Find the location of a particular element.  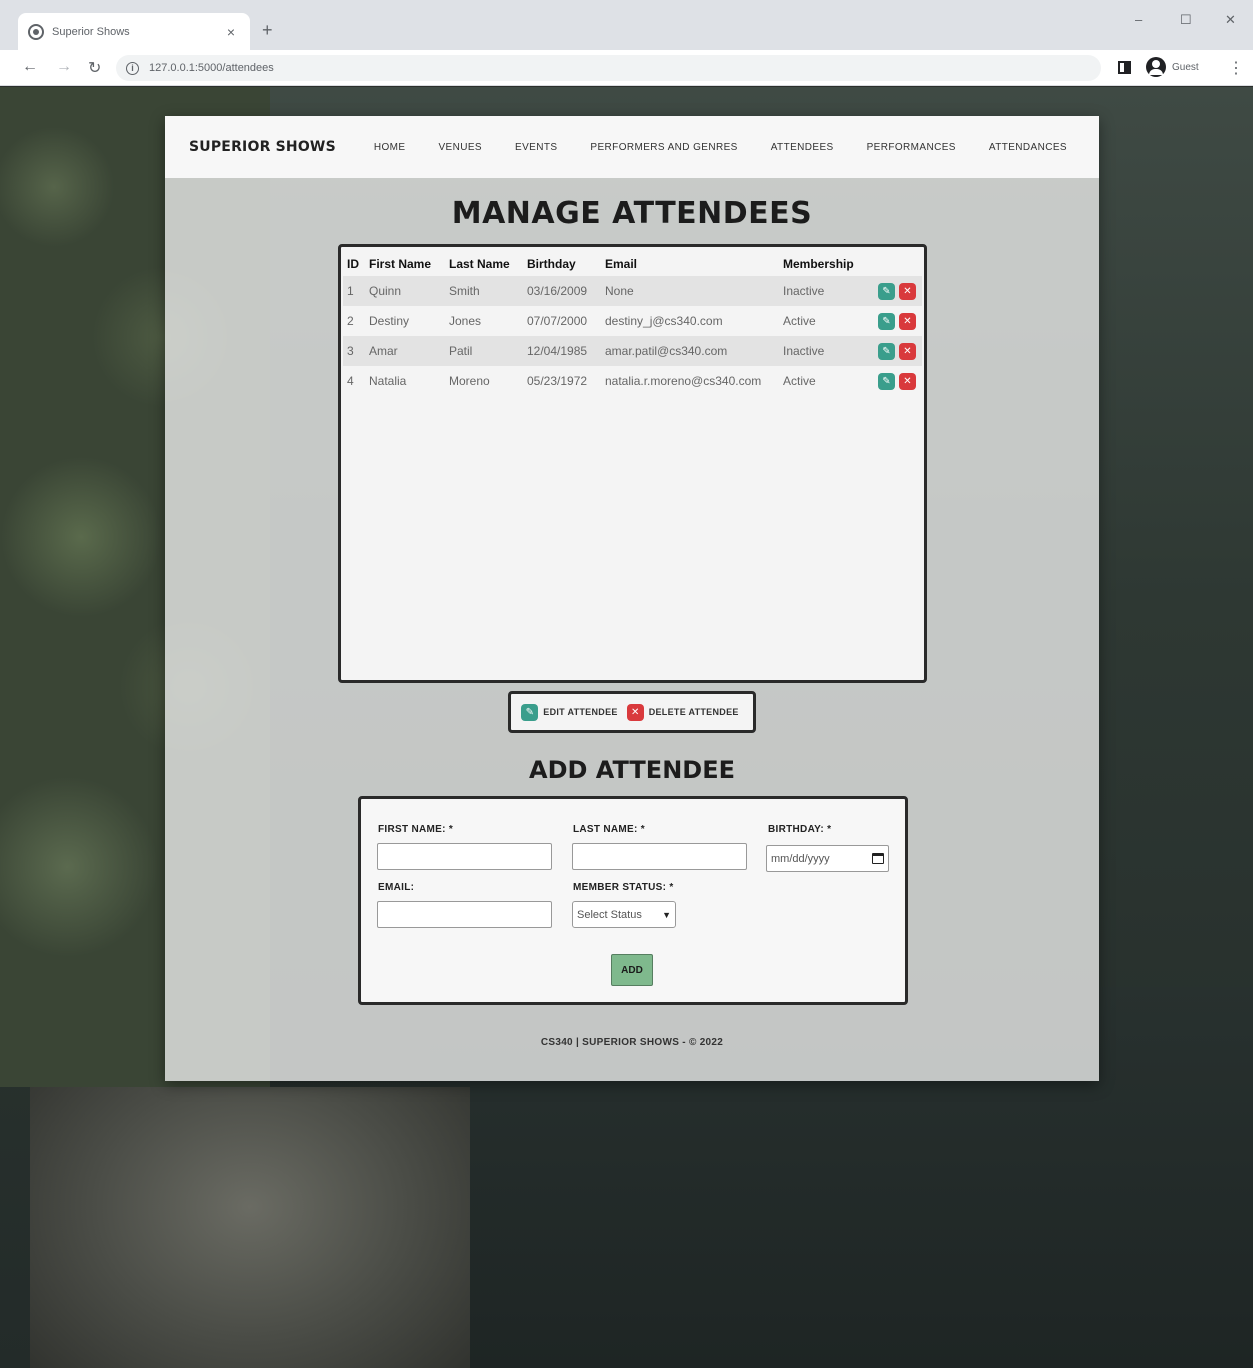

column-header-birthday: Birthday is located at coordinates (551, 264).